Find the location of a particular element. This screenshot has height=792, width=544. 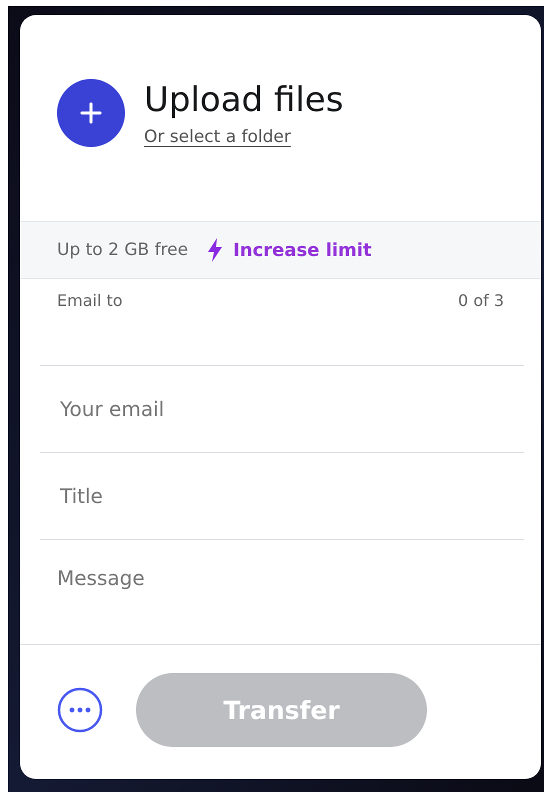

recipient-count: 0 of 3 is located at coordinates (481, 300).